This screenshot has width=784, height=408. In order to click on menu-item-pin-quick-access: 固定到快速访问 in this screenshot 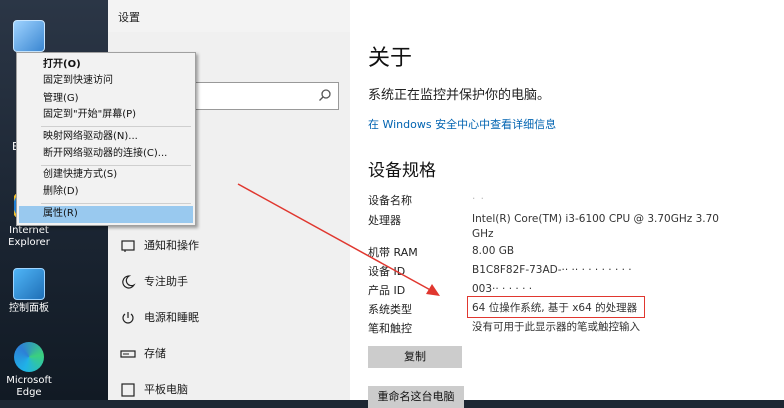, I will do `click(78, 81)`.